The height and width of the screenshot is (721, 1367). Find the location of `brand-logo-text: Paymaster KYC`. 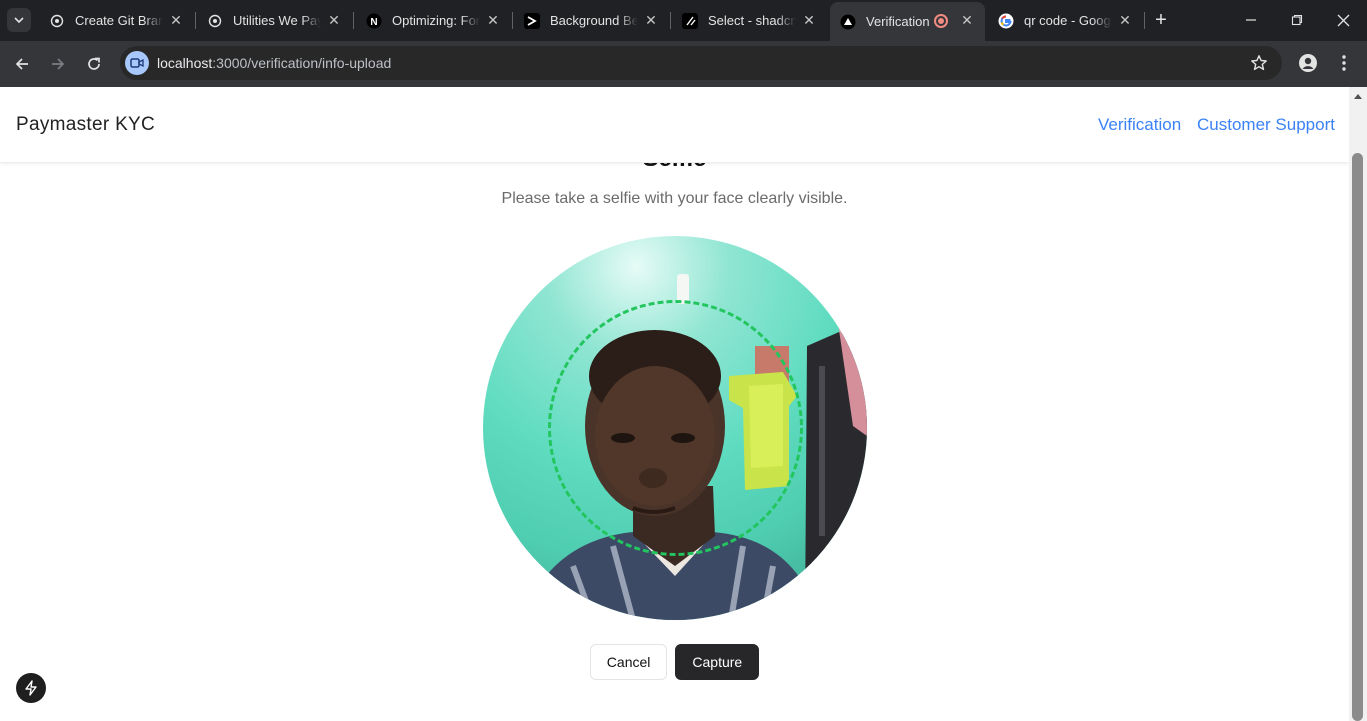

brand-logo-text: Paymaster KYC is located at coordinates (85, 125).